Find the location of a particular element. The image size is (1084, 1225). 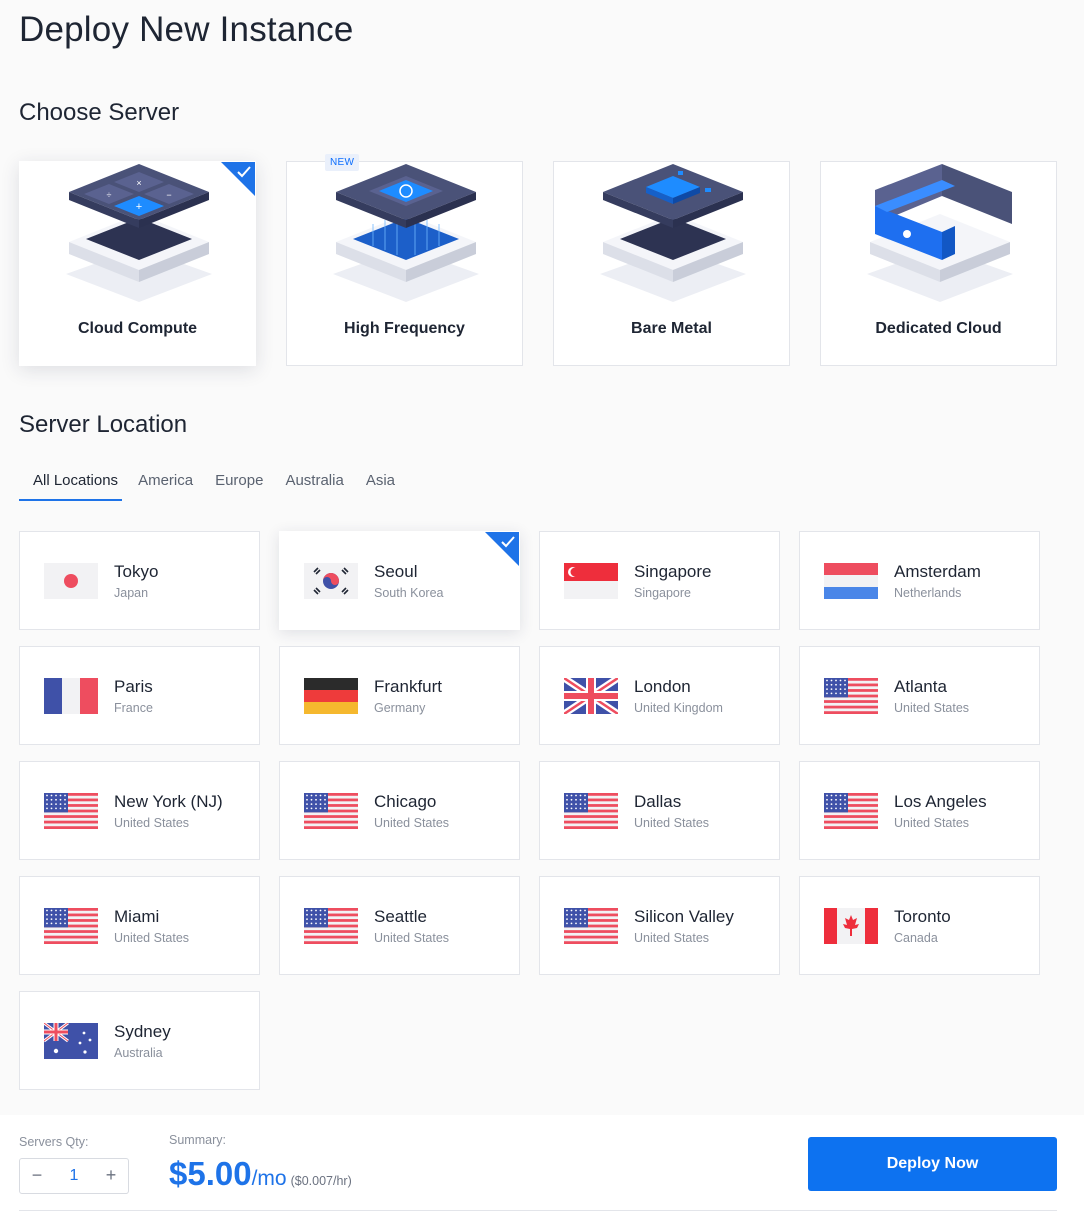

location-card-silicon-valley: Silicon Valley United States is located at coordinates (659, 925).